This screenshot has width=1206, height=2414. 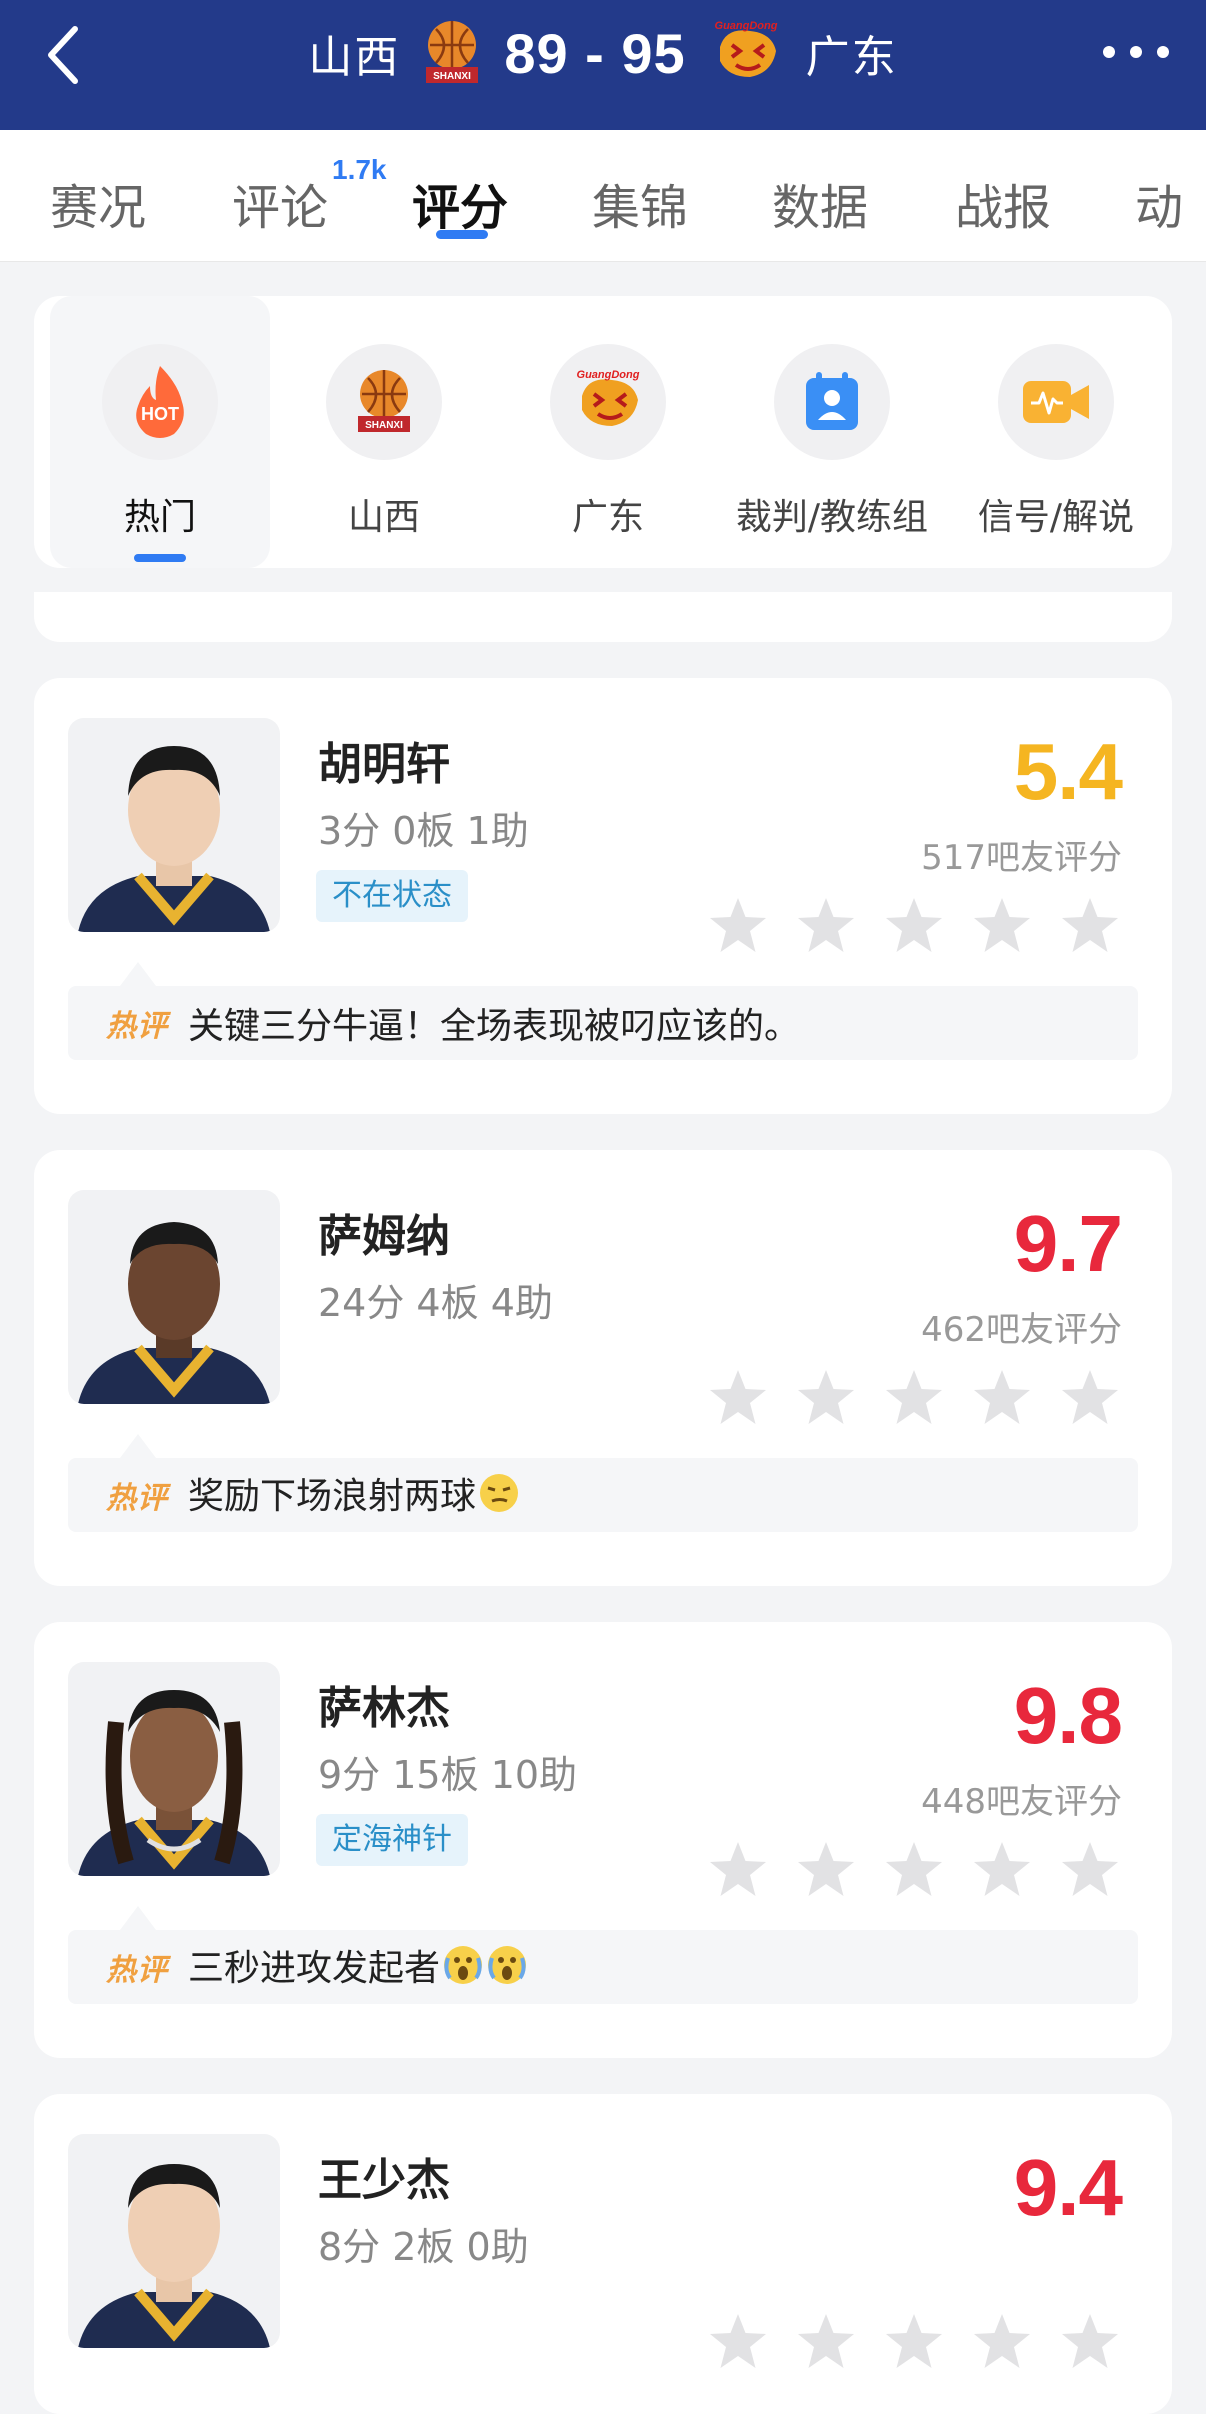 I want to click on hot-comment-text: 三秒进攻发起者, so click(x=358, y=1967).